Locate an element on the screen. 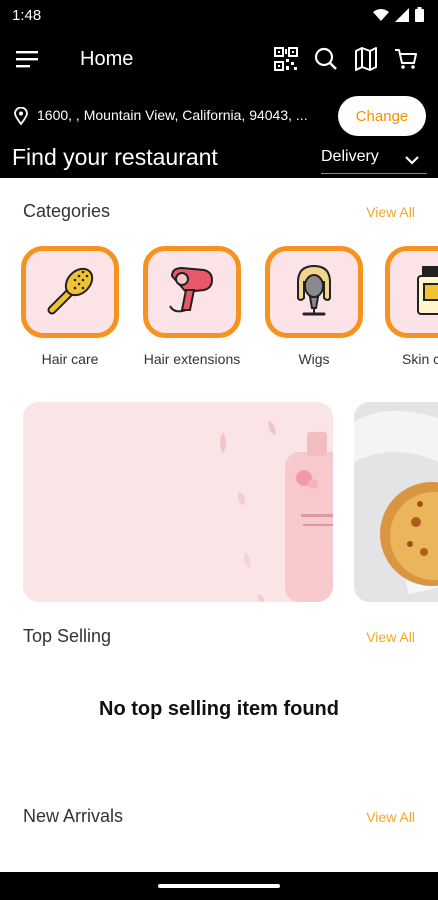 The width and height of the screenshot is (438, 900). category-label: Skin c is located at coordinates (420, 359).